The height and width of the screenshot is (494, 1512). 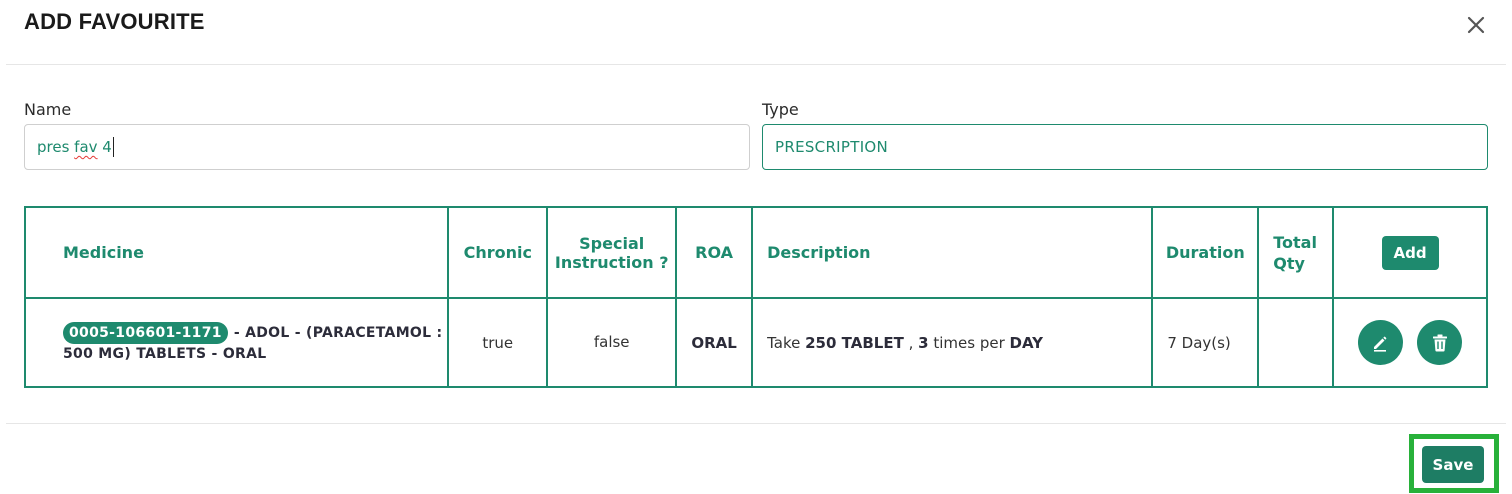 I want to click on dialog-header: ADD FAVOURITE, so click(x=756, y=32).